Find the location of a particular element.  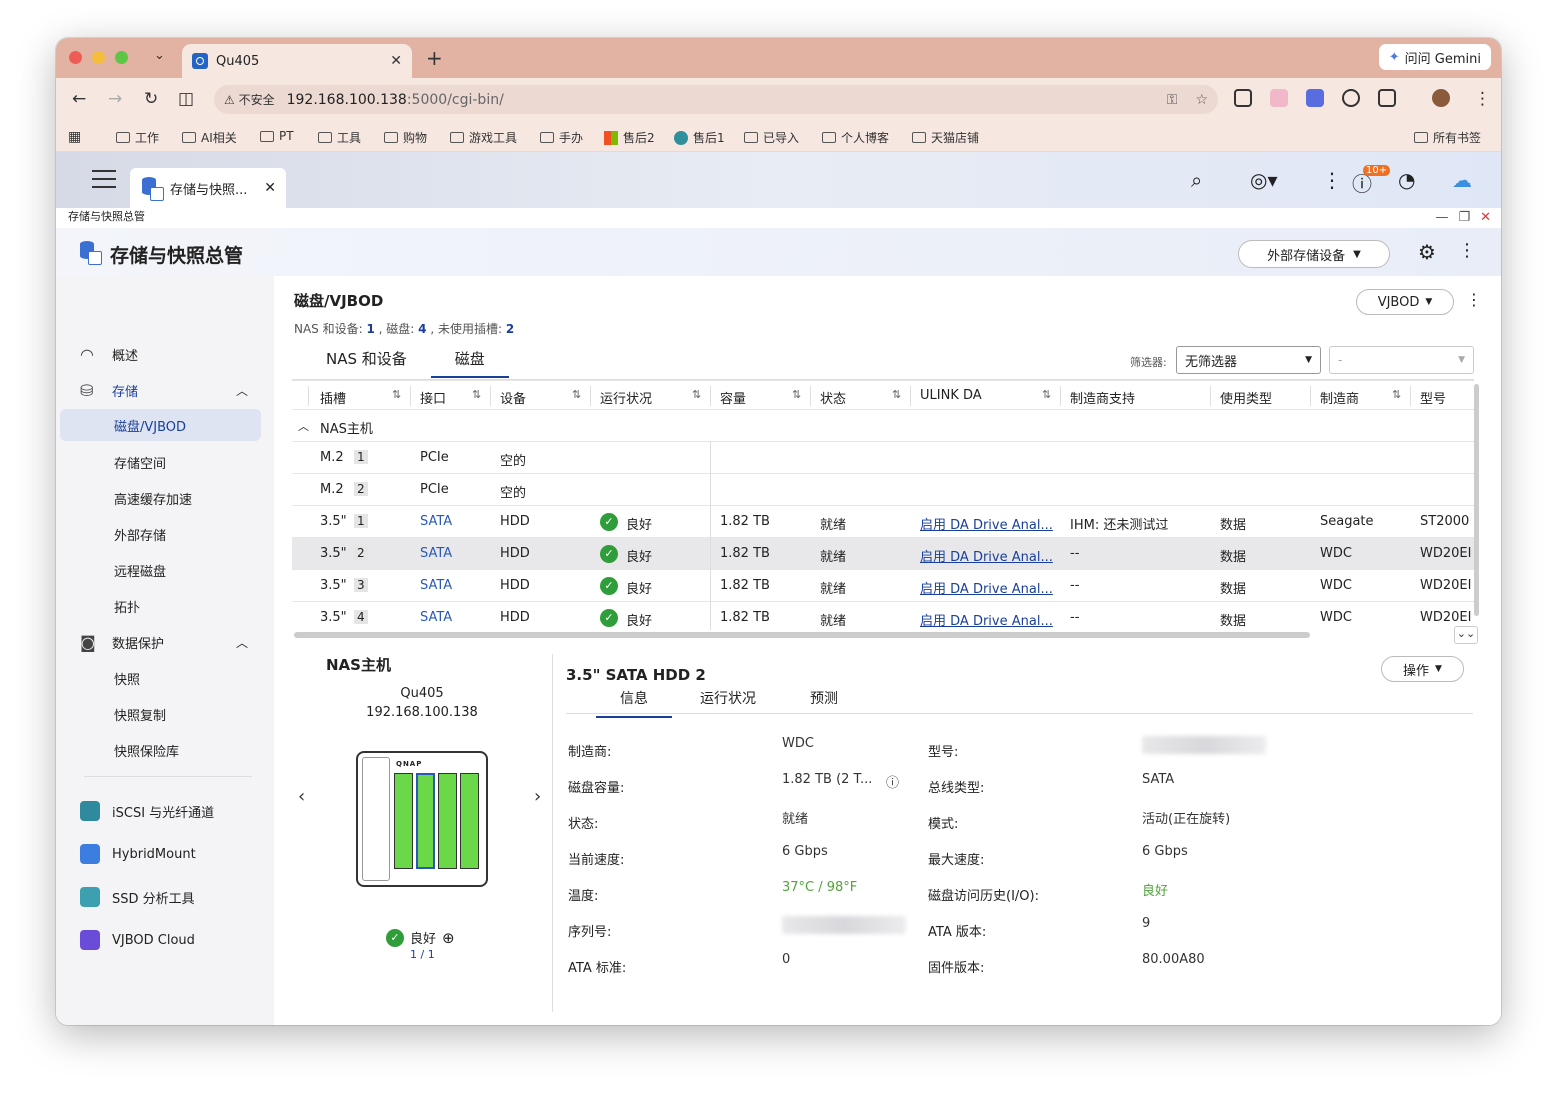

bookmark-folder: 已导入 is located at coordinates (771, 137).